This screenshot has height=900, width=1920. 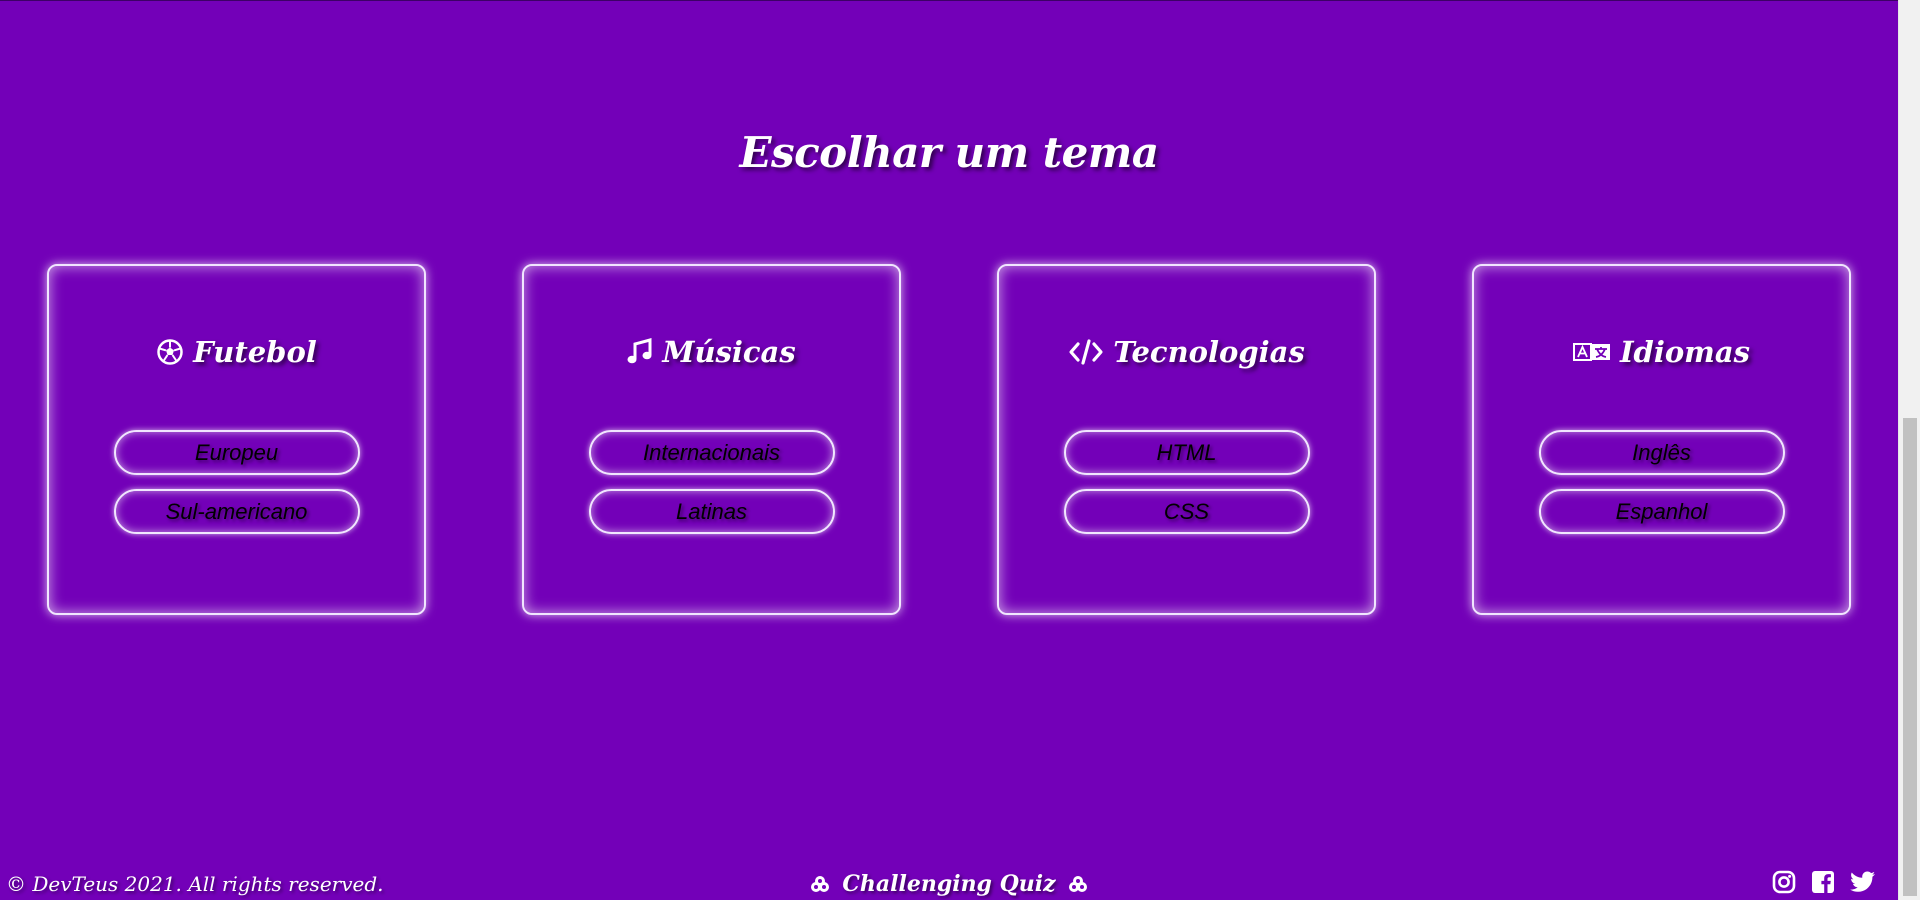 I want to click on instagram-icon, so click(x=1784, y=882).